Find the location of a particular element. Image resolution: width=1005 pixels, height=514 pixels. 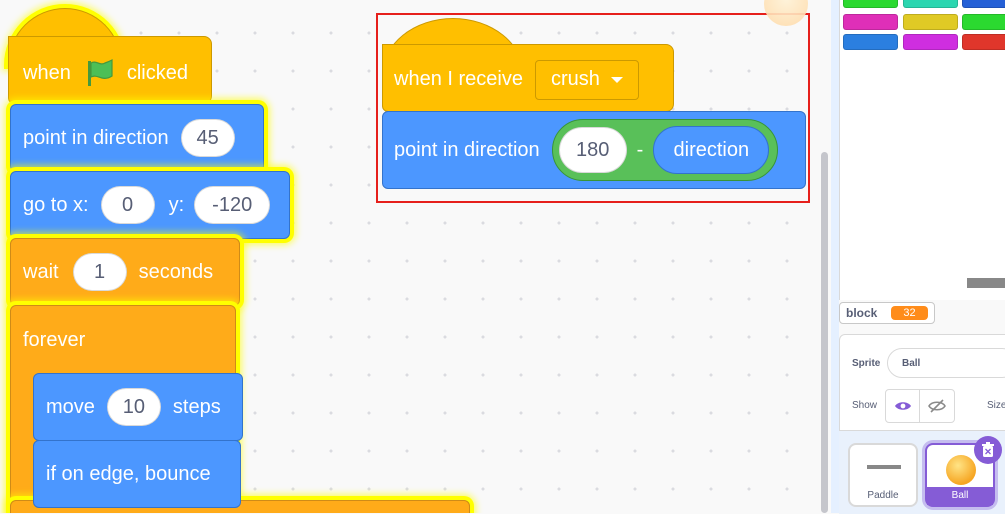

point-in-direction-block: point in direction 45 is located at coordinates (137, 138).